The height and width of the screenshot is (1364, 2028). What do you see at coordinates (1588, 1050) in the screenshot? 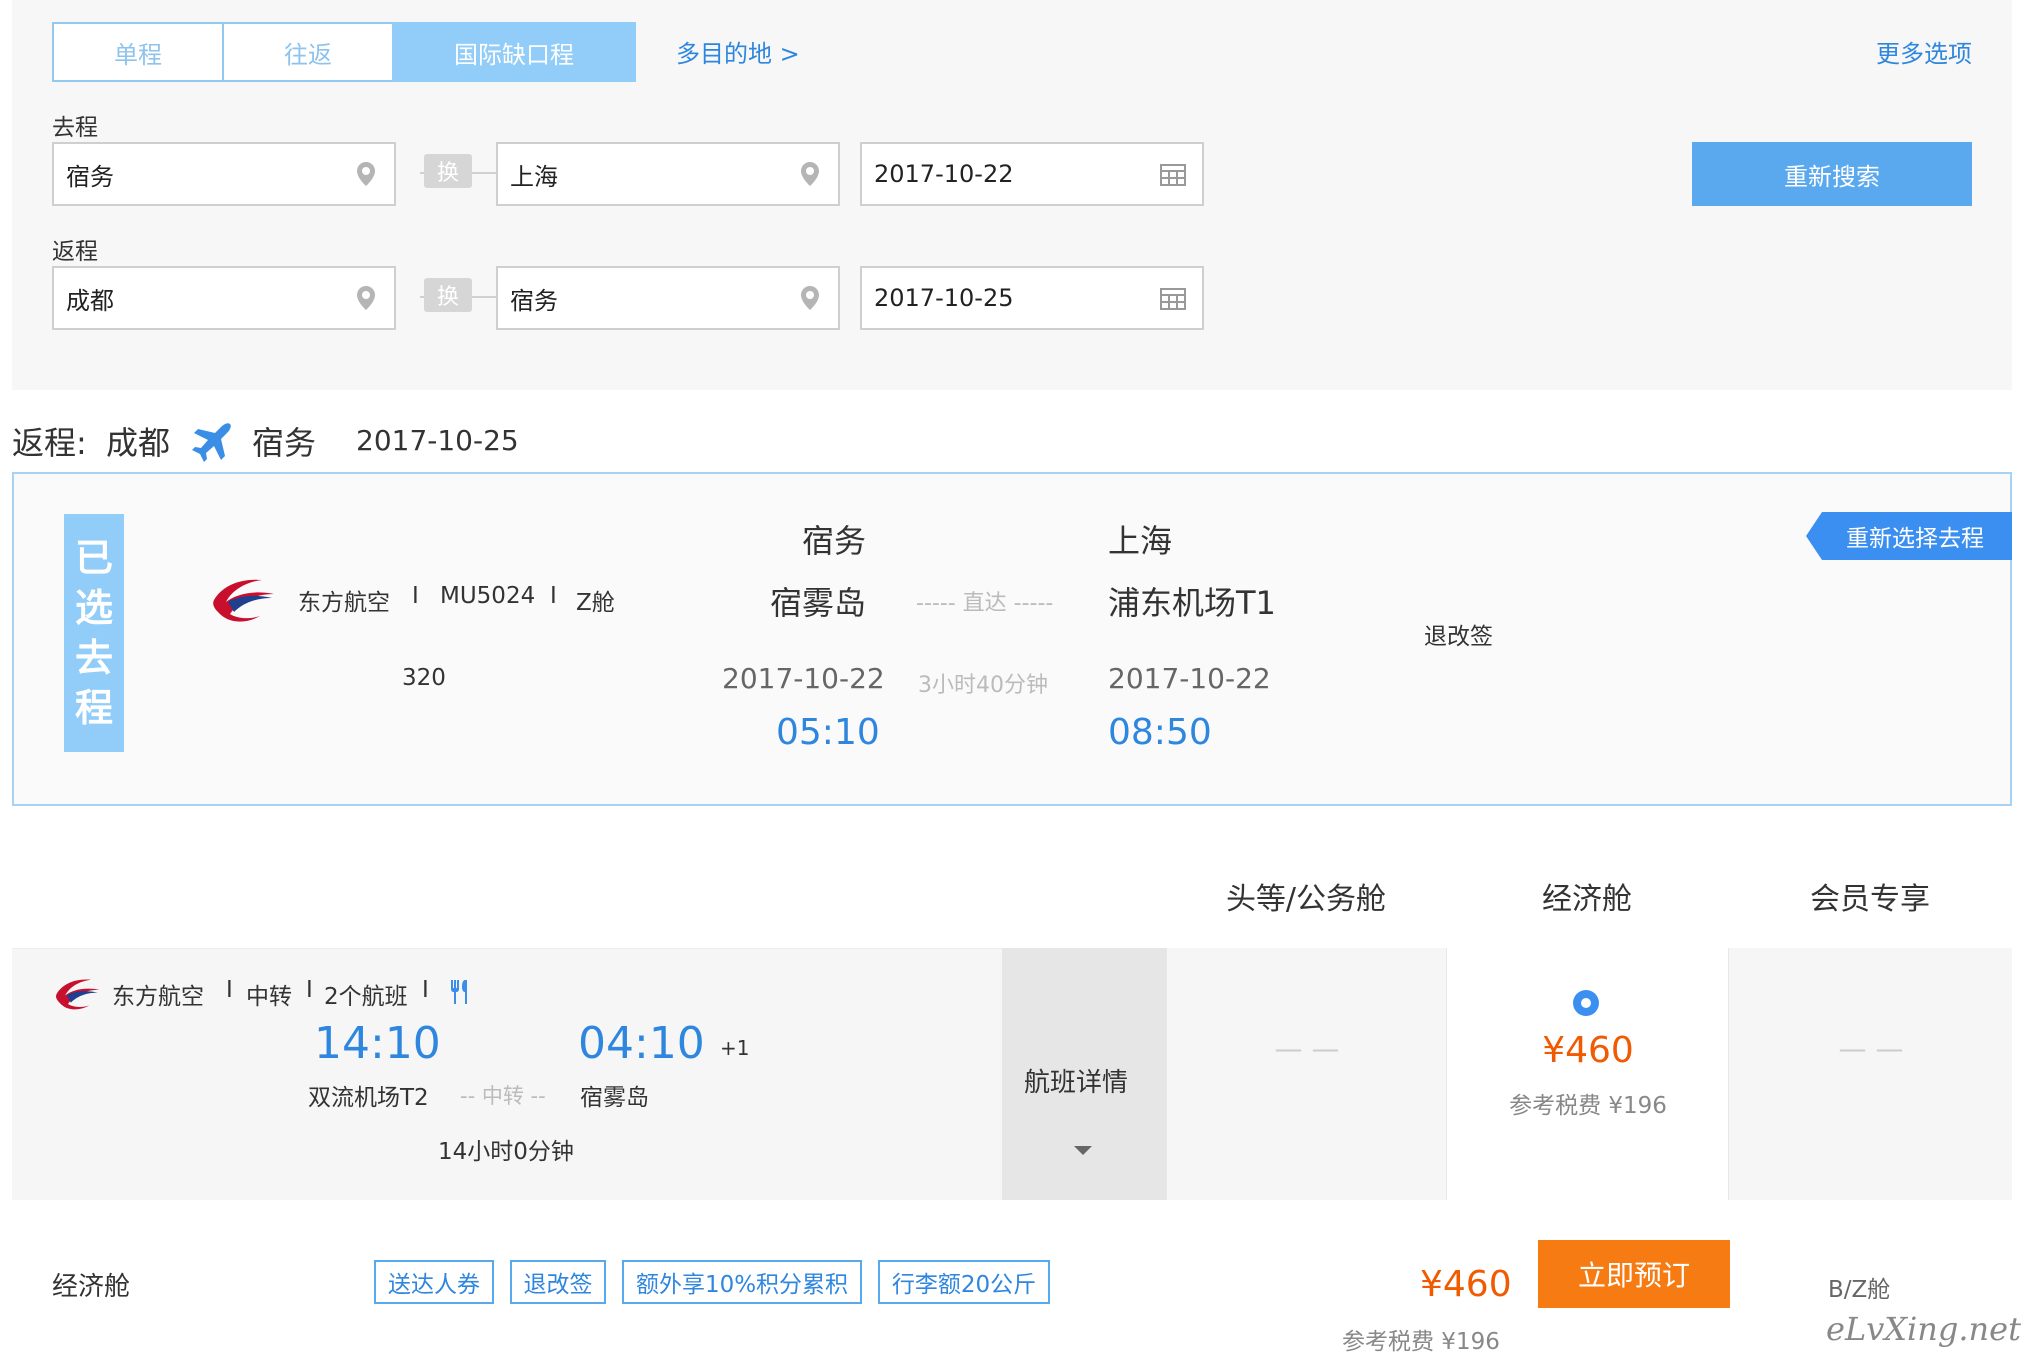
I see `economy-price: ¥460` at bounding box center [1588, 1050].